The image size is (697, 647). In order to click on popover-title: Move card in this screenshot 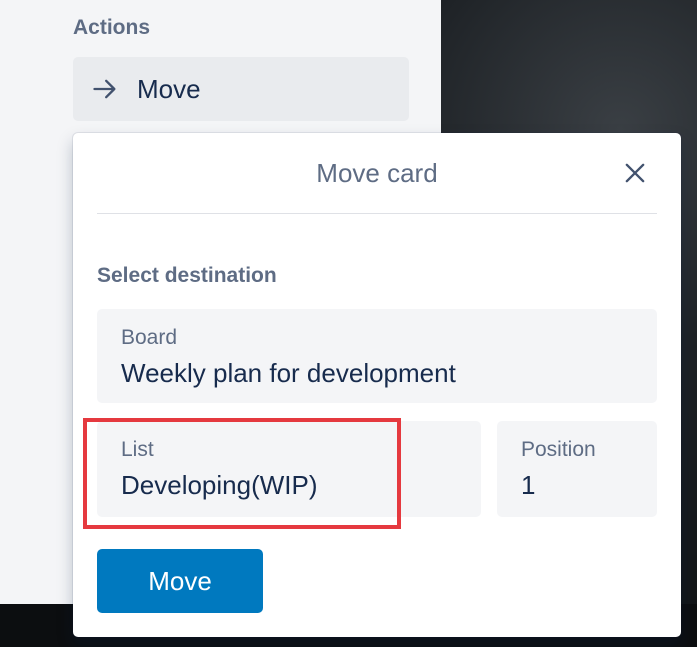, I will do `click(377, 172)`.